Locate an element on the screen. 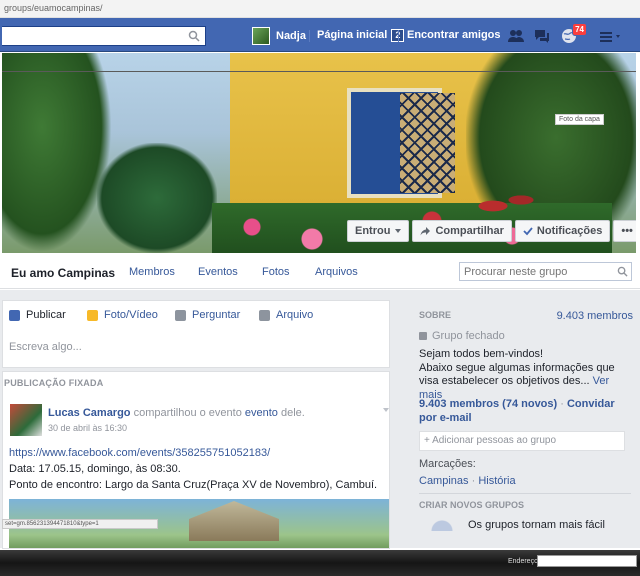  lock-icon is located at coordinates (423, 336).